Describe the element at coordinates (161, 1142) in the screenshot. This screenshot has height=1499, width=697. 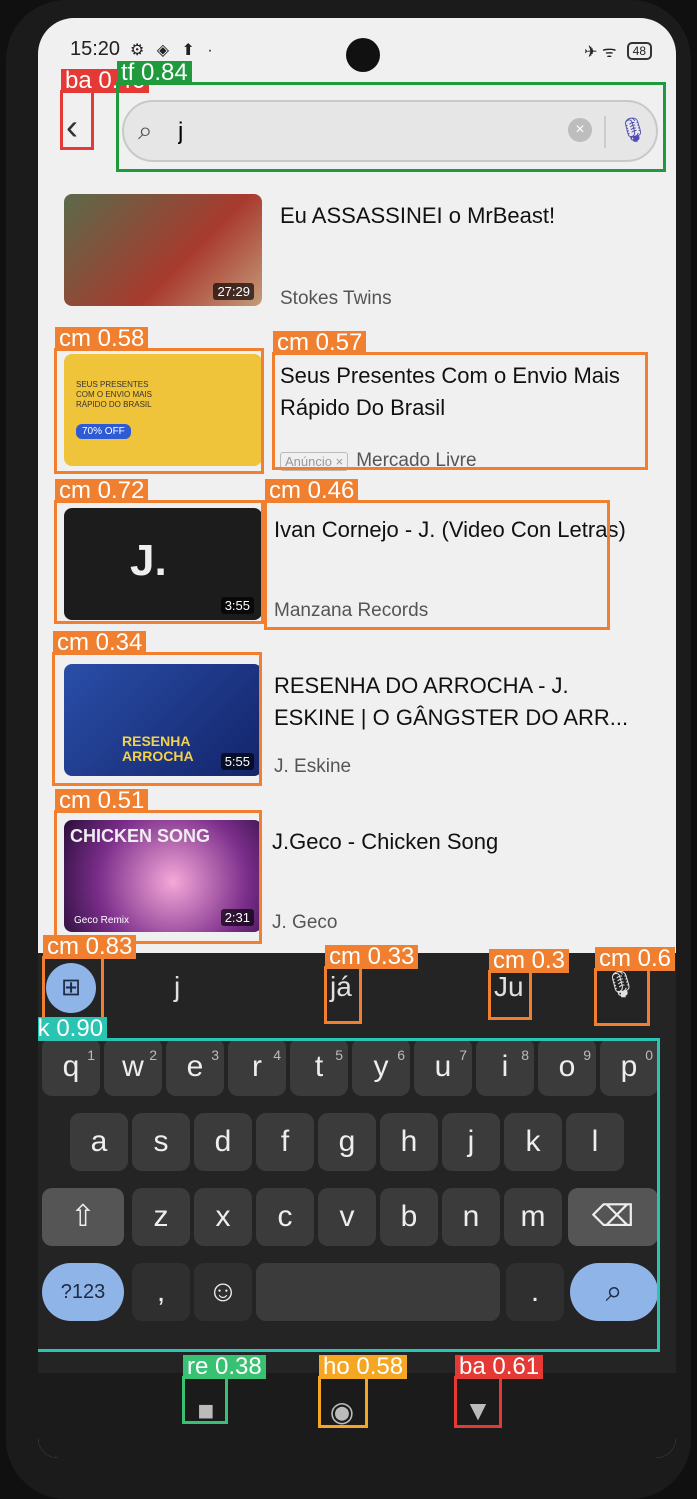
I see `key-s: s` at that location.